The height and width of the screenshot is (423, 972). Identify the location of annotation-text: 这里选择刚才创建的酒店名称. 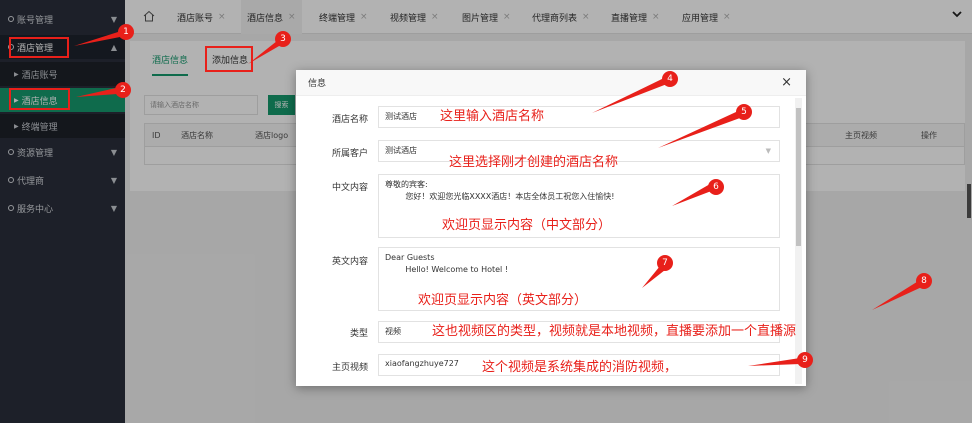
(534, 162).